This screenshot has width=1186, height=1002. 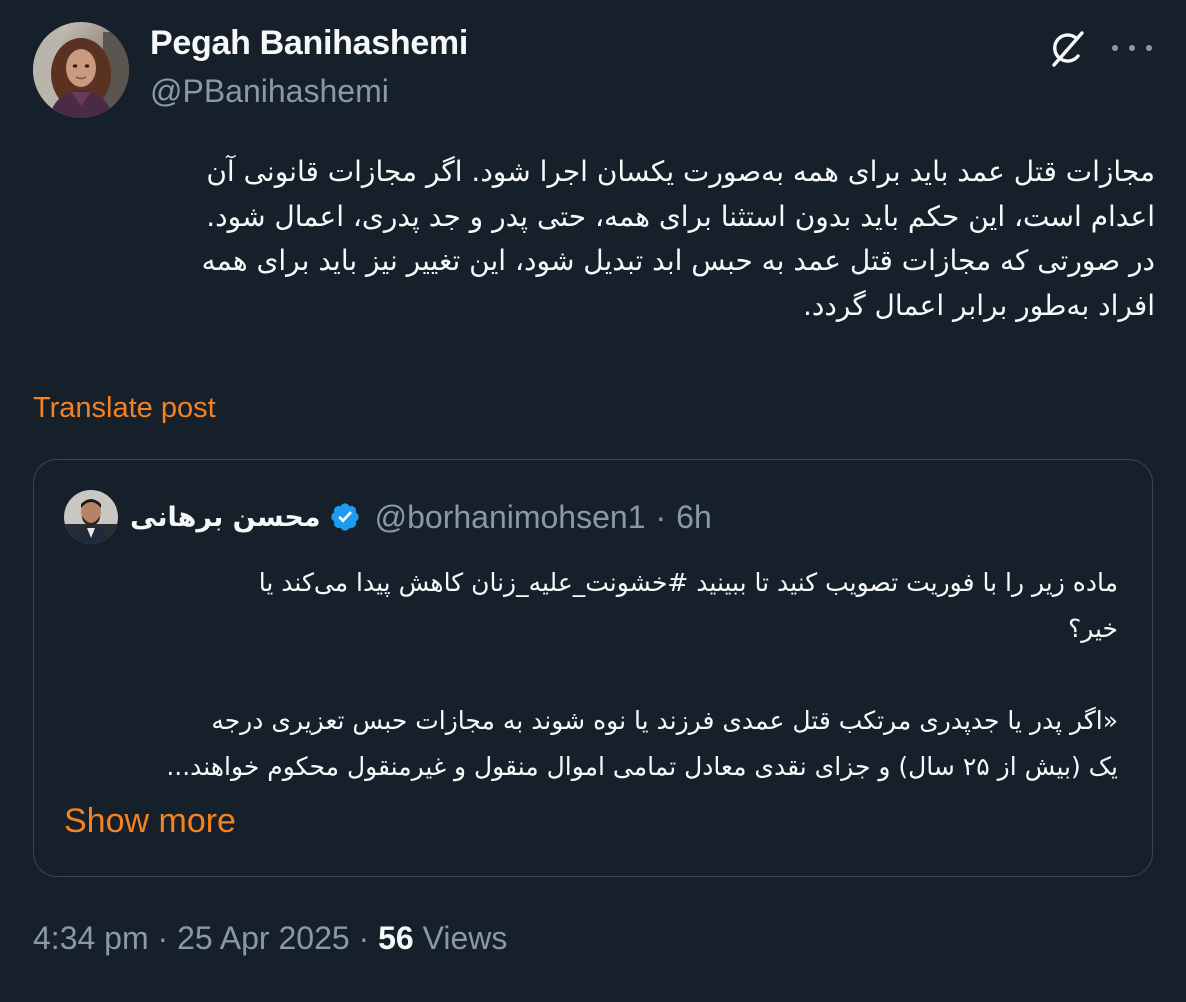 I want to click on quoted-text-blank-line, so click(x=591, y=675).